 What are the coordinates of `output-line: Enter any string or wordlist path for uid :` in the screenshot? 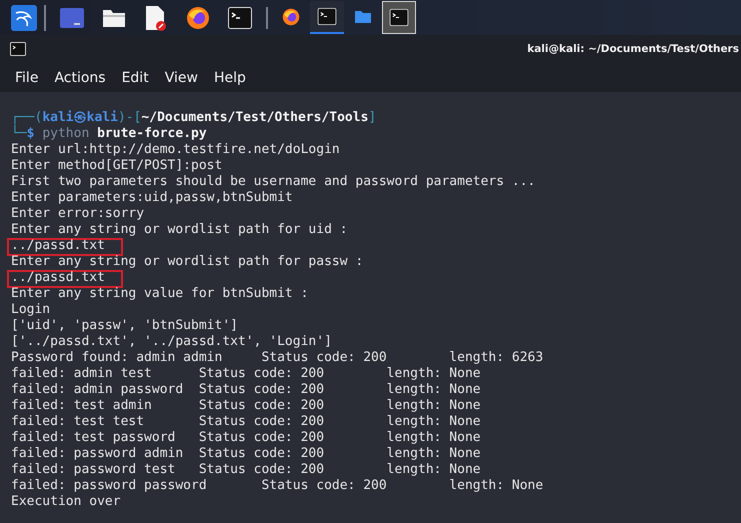 It's located at (179, 230).